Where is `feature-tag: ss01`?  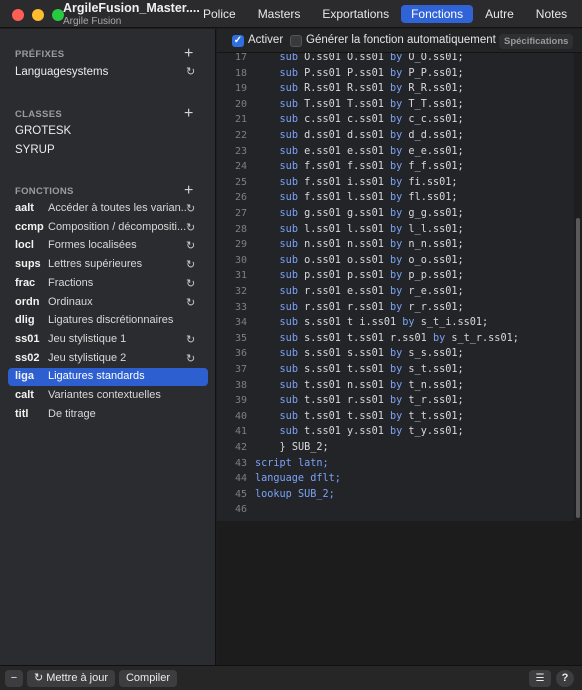 feature-tag: ss01 is located at coordinates (27, 338).